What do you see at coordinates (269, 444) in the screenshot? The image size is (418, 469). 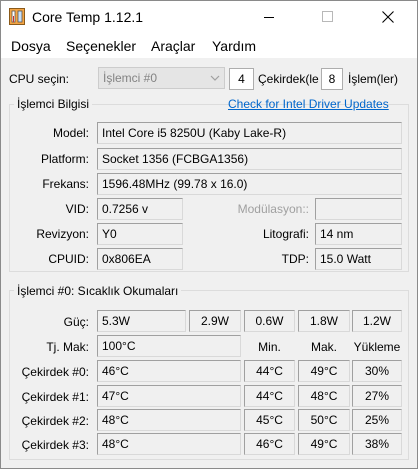 I see `core-3-min: 46°C` at bounding box center [269, 444].